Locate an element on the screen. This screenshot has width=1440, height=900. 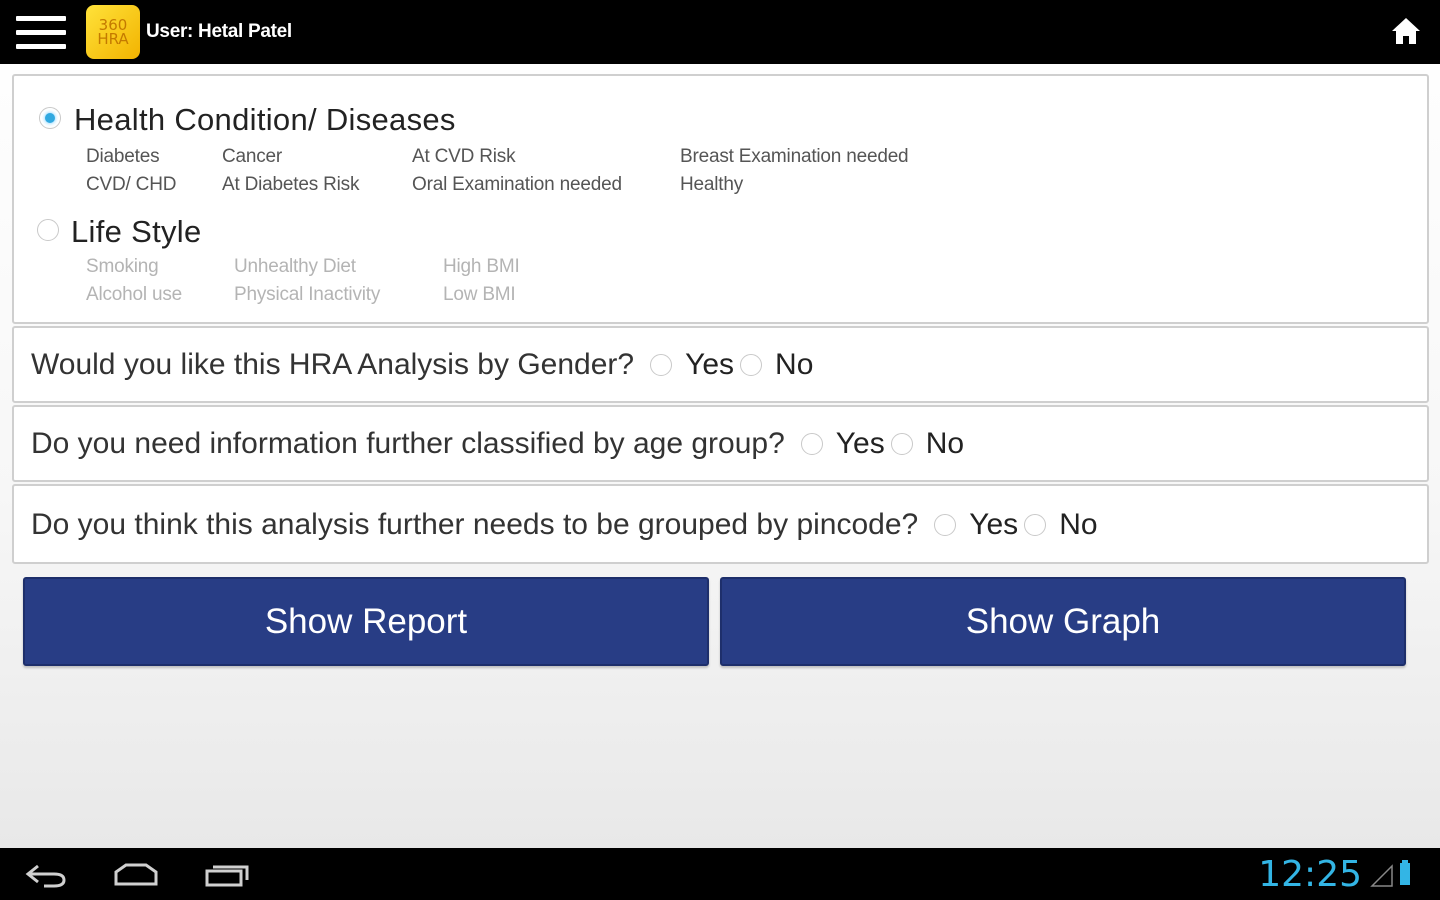
list-item: Low BMI is located at coordinates (479, 294).